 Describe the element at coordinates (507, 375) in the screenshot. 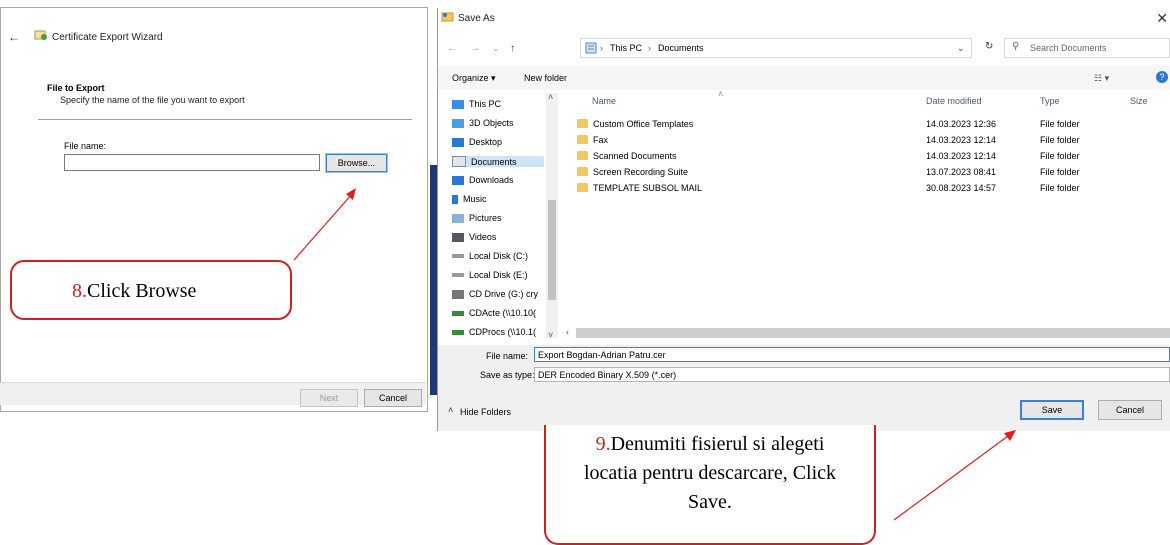

I see `save-type-label: Save as type:` at that location.